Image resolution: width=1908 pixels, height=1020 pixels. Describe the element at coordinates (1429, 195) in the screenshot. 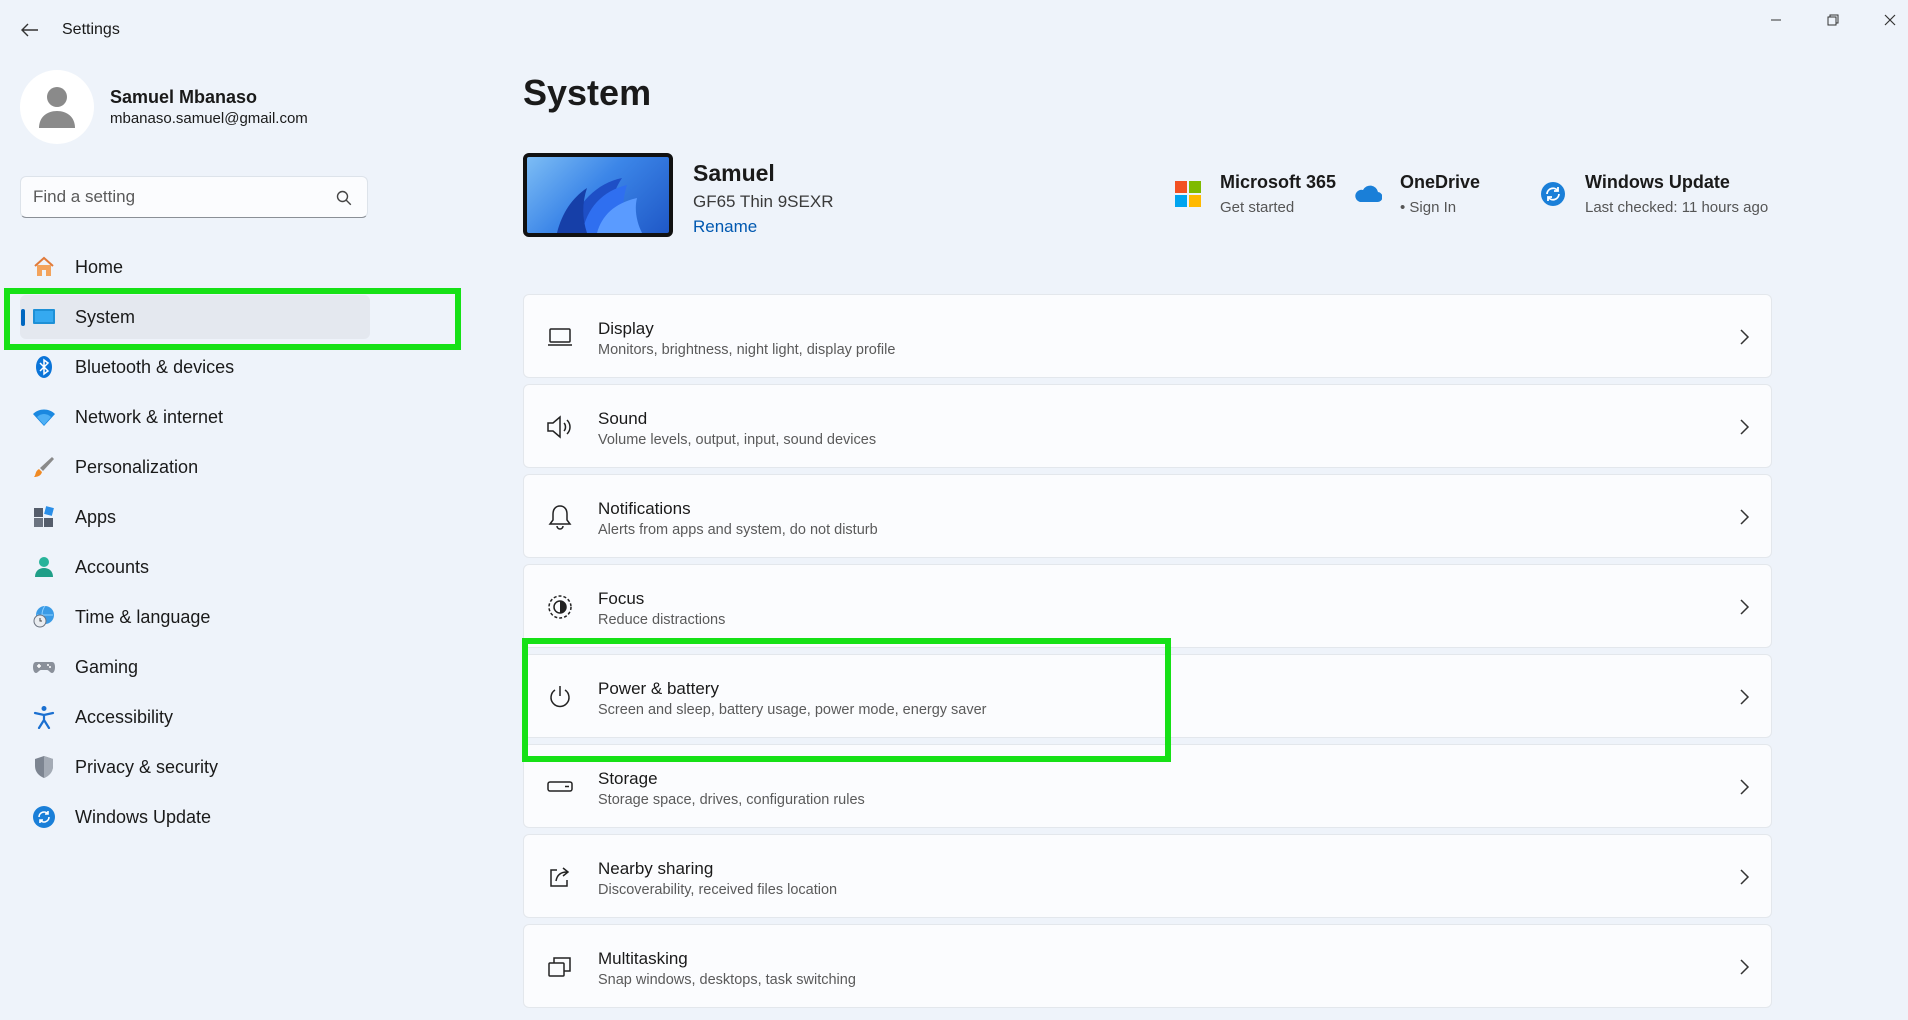

I see `quick-link-onedrive: OneDrive • Sign In` at that location.